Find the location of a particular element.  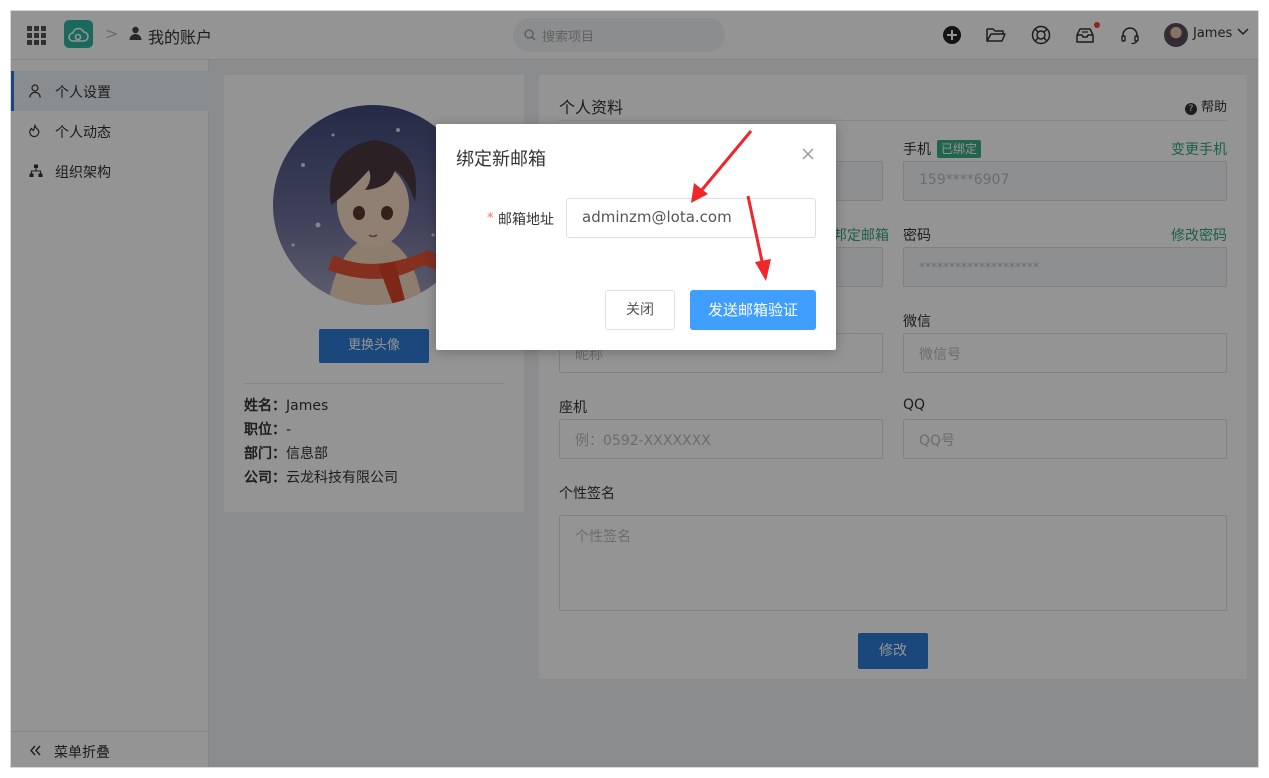

annotation-arrows is located at coordinates (731, 205).